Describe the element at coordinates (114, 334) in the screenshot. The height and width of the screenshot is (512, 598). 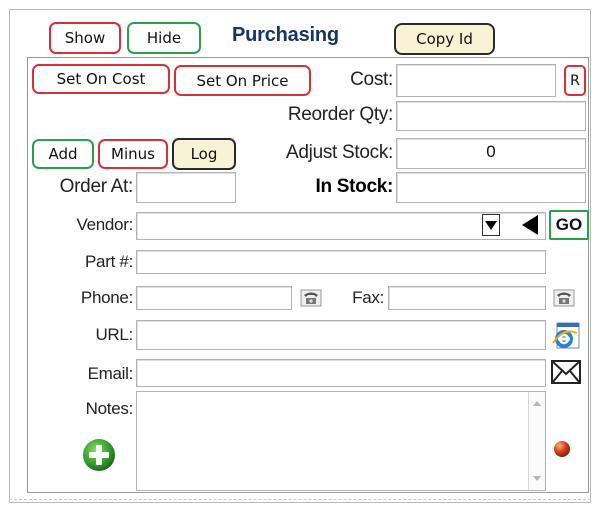
I see `url-label: URL:` at that location.